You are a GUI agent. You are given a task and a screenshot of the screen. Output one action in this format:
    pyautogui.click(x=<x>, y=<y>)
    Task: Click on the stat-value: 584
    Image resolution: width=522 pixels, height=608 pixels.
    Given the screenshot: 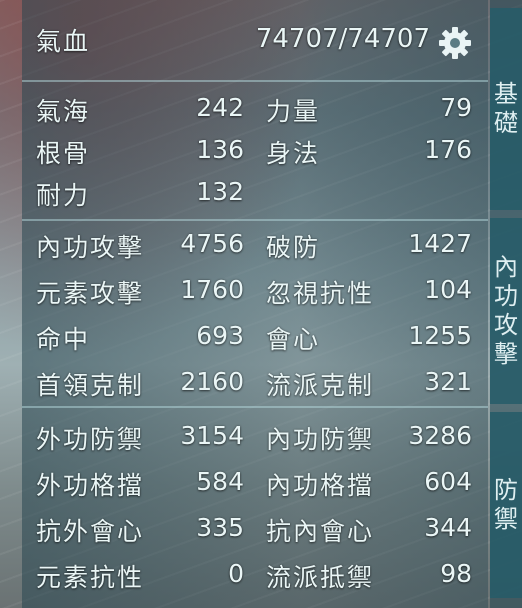 What is the action you would take?
    pyautogui.click(x=220, y=481)
    